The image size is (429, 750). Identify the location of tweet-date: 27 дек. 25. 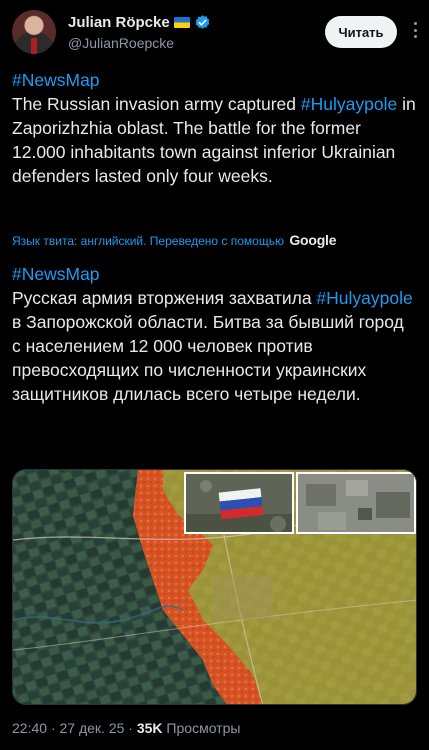
(92, 728).